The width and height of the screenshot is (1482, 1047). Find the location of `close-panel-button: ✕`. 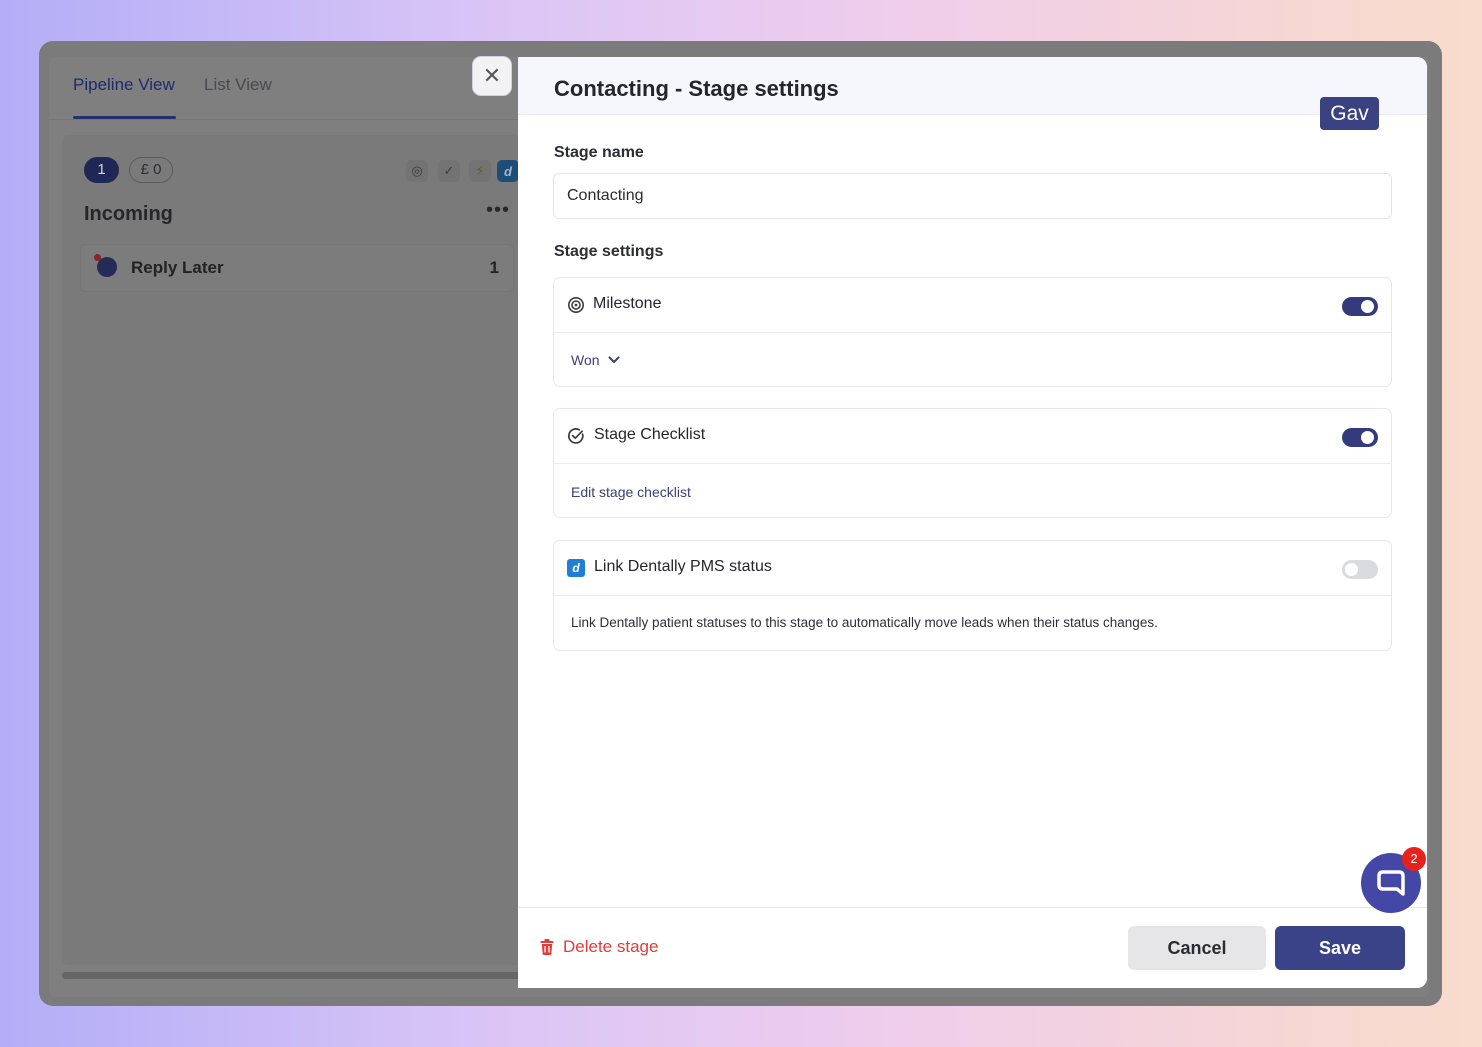

close-panel-button: ✕ is located at coordinates (492, 76).